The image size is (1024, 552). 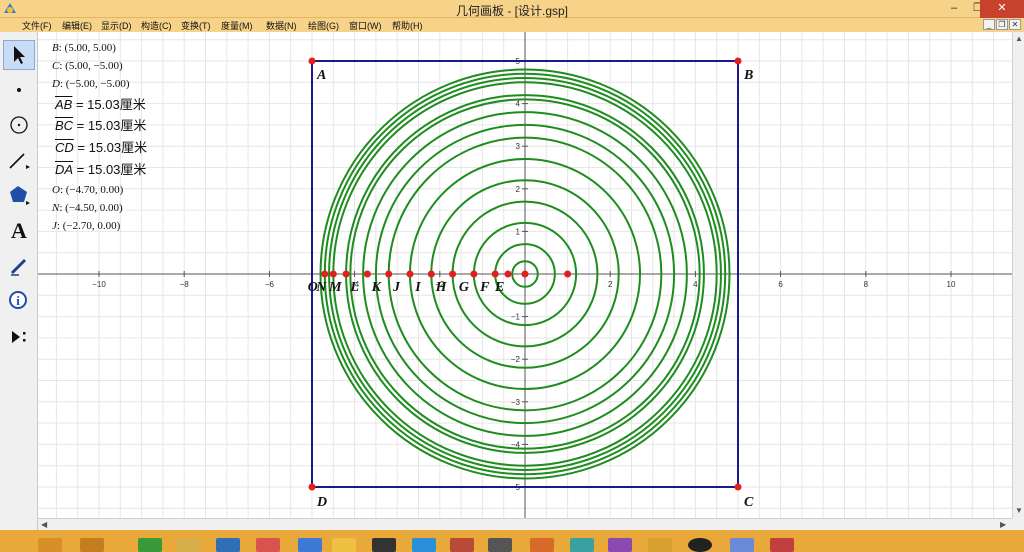 I want to click on arrow-icon, so click(x=19, y=55).